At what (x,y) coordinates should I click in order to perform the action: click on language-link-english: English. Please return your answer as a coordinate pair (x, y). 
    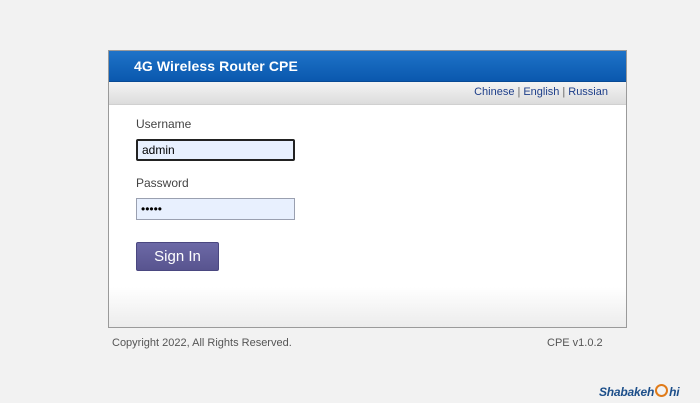
    Looking at the image, I should click on (541, 92).